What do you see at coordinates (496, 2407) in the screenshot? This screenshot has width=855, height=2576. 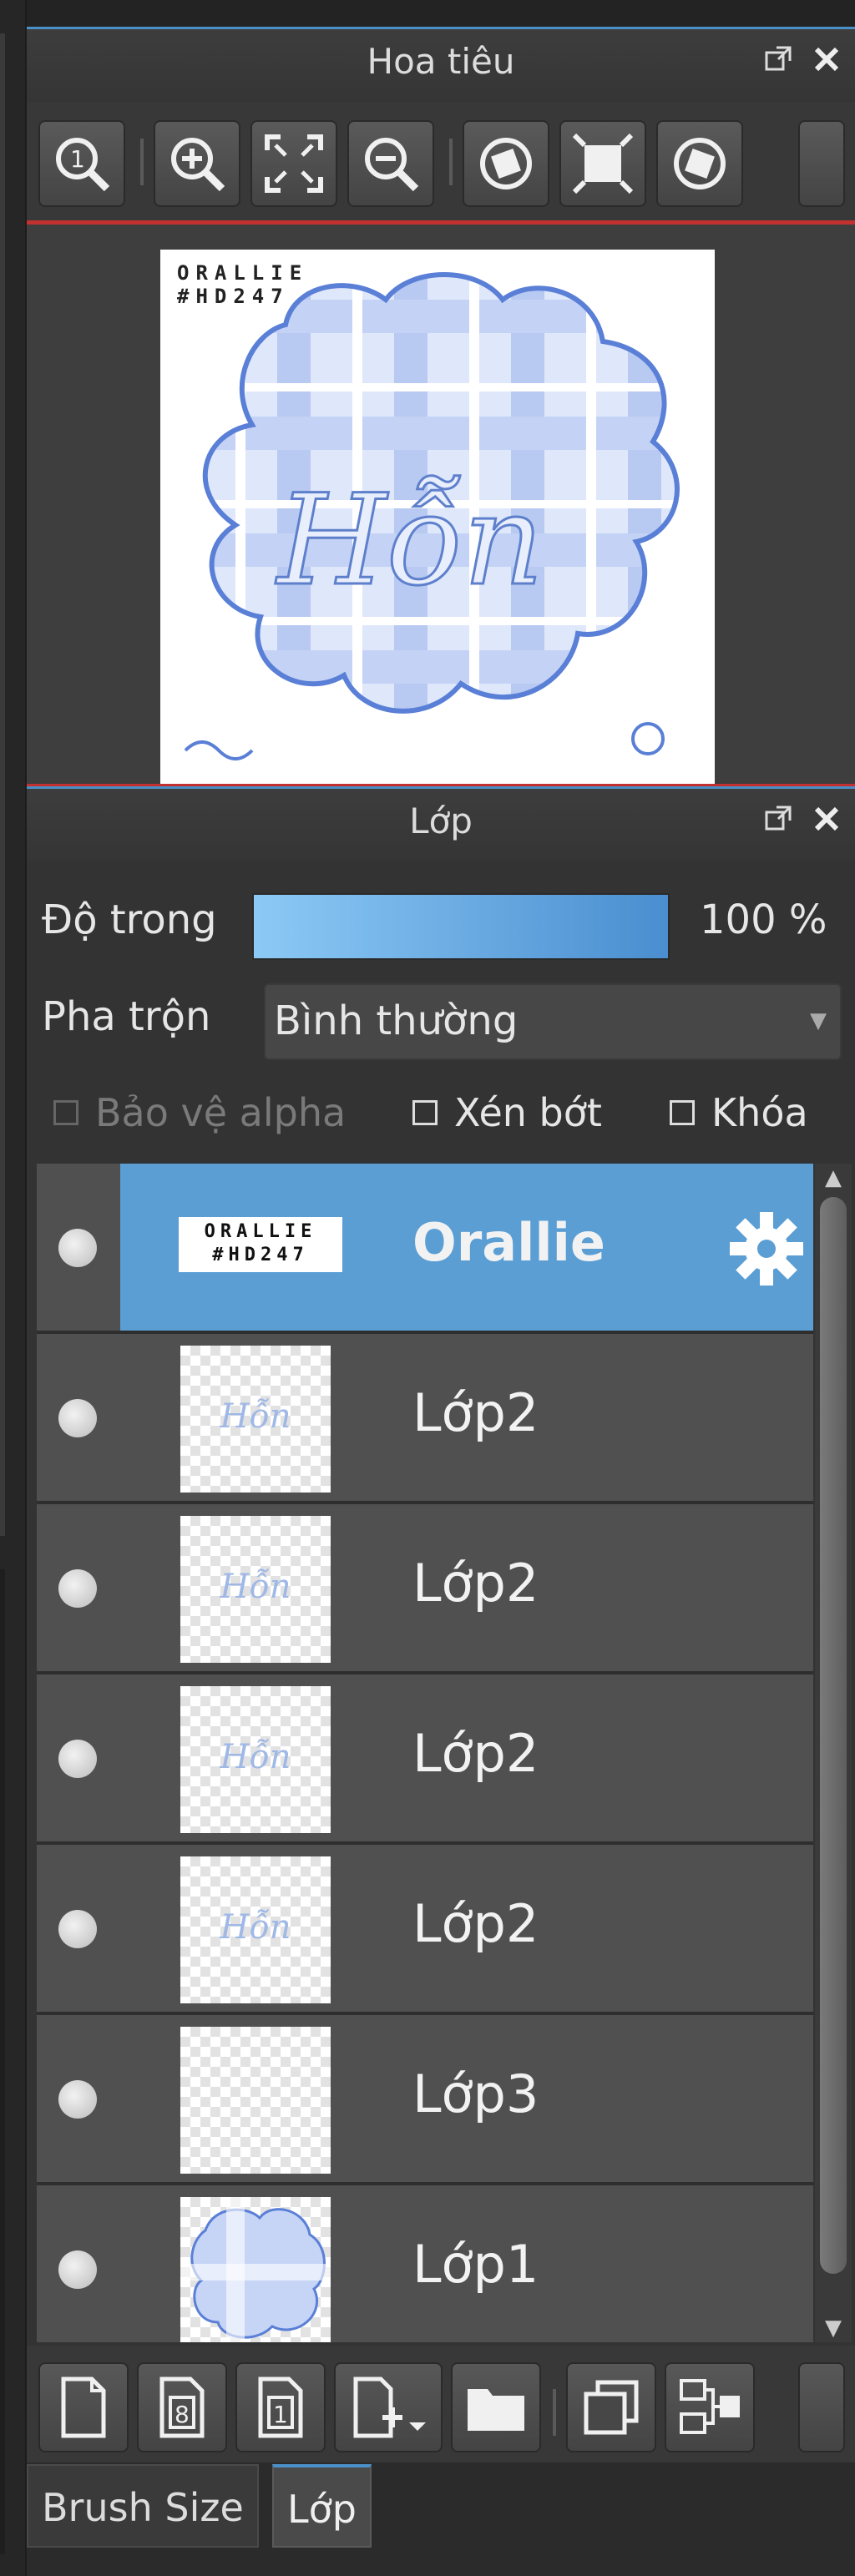 I see `new-folder-icon` at bounding box center [496, 2407].